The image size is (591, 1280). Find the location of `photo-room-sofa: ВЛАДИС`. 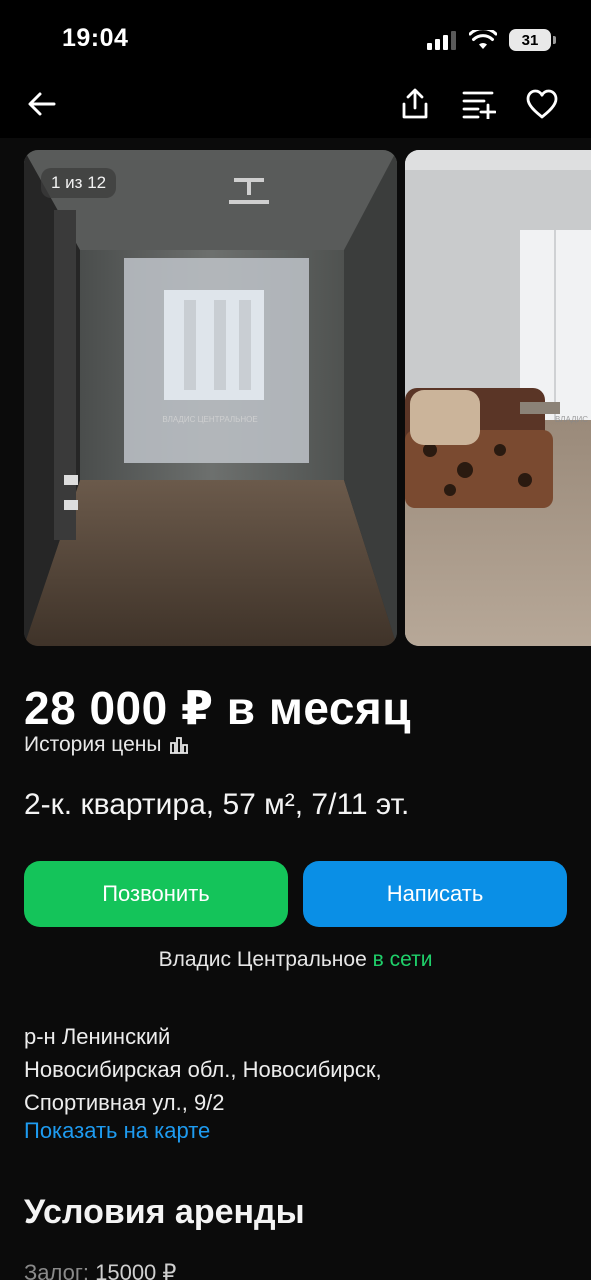

photo-room-sofa: ВЛАДИС is located at coordinates (498, 398).